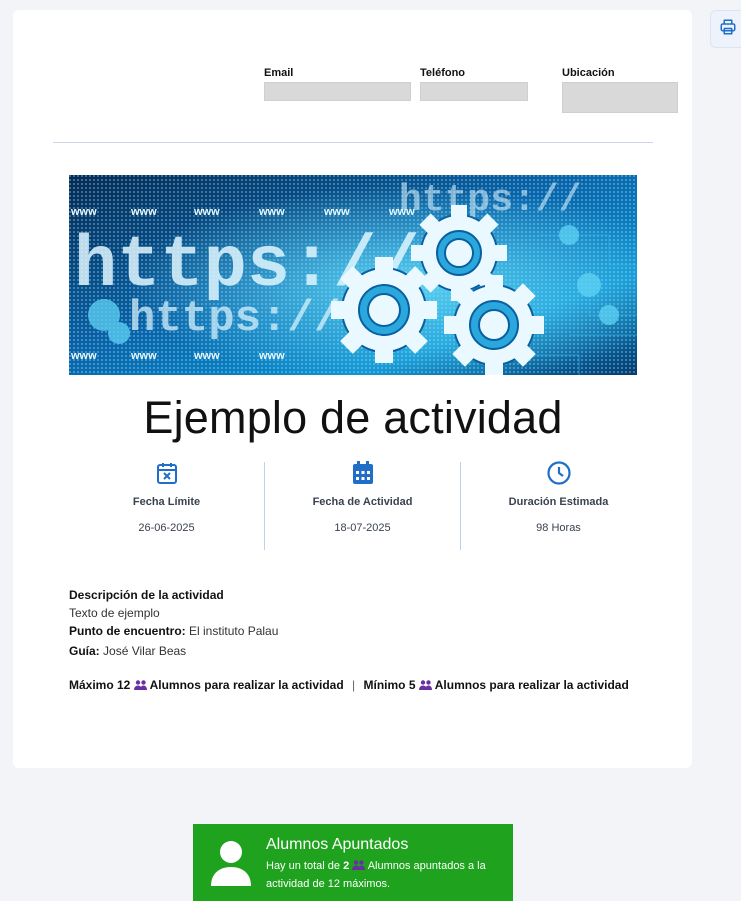  What do you see at coordinates (474, 91) in the screenshot?
I see `phone-value-placeholder` at bounding box center [474, 91].